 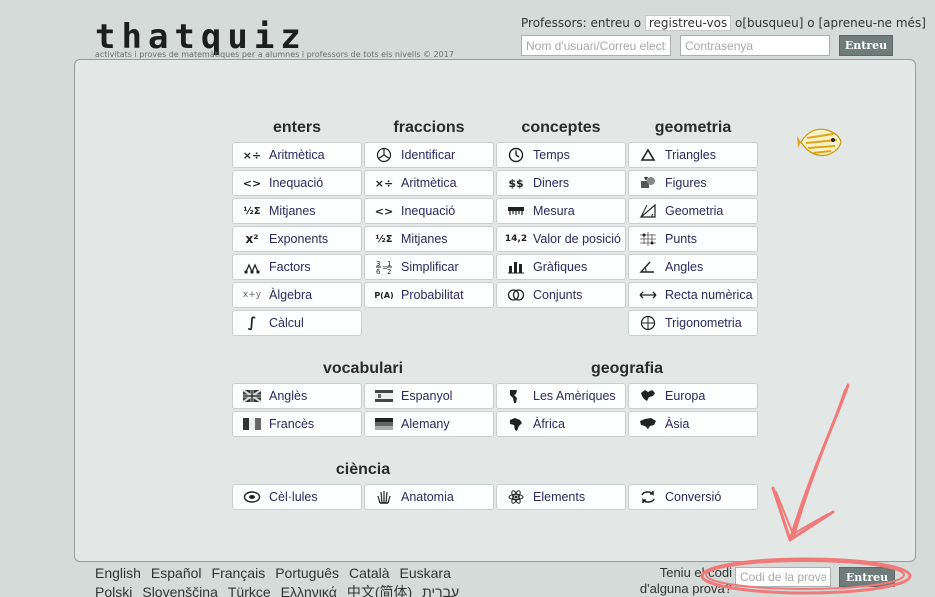 What do you see at coordinates (755, 45) in the screenshot?
I see `password-input` at bounding box center [755, 45].